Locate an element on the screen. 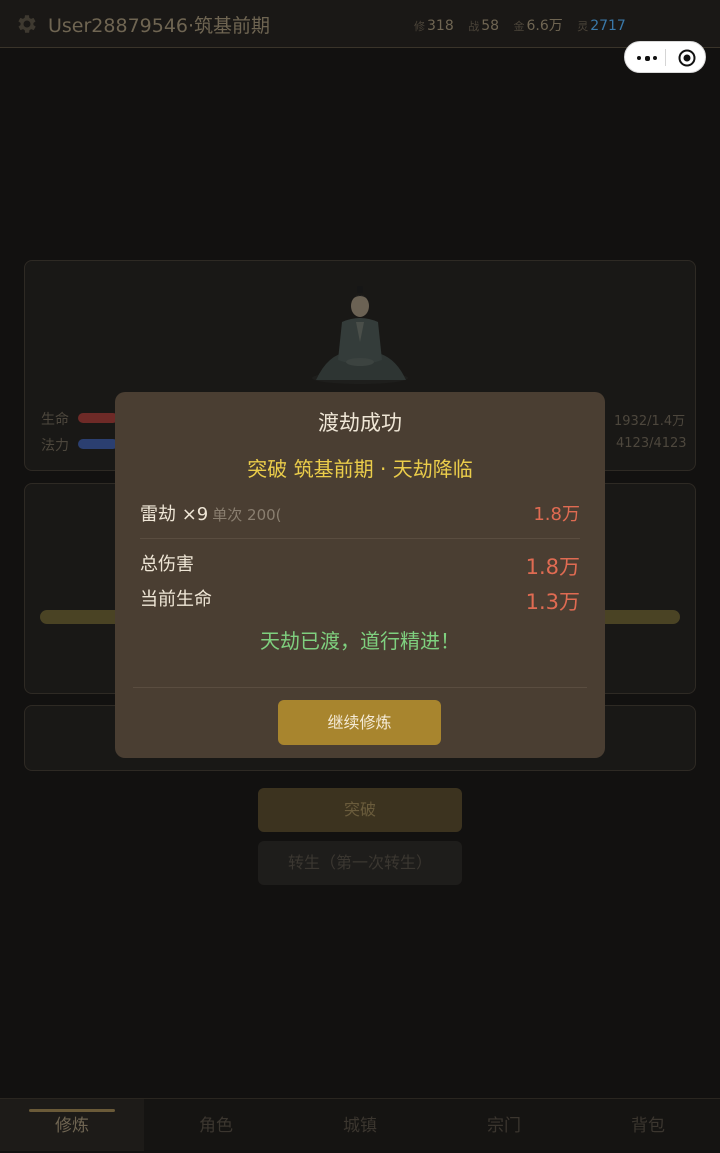  total-damage-label: 总伤害 is located at coordinates (167, 564).